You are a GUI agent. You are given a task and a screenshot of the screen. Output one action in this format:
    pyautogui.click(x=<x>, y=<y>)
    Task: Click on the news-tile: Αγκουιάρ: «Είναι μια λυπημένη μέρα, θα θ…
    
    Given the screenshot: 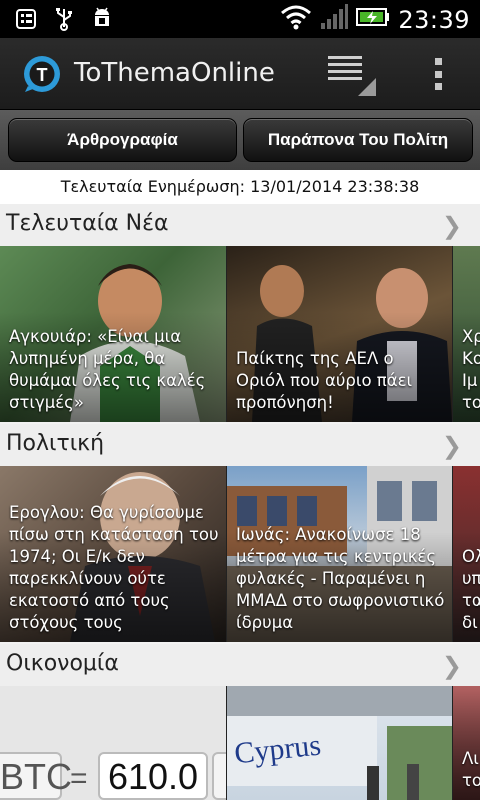 What is the action you would take?
    pyautogui.click(x=113, y=334)
    